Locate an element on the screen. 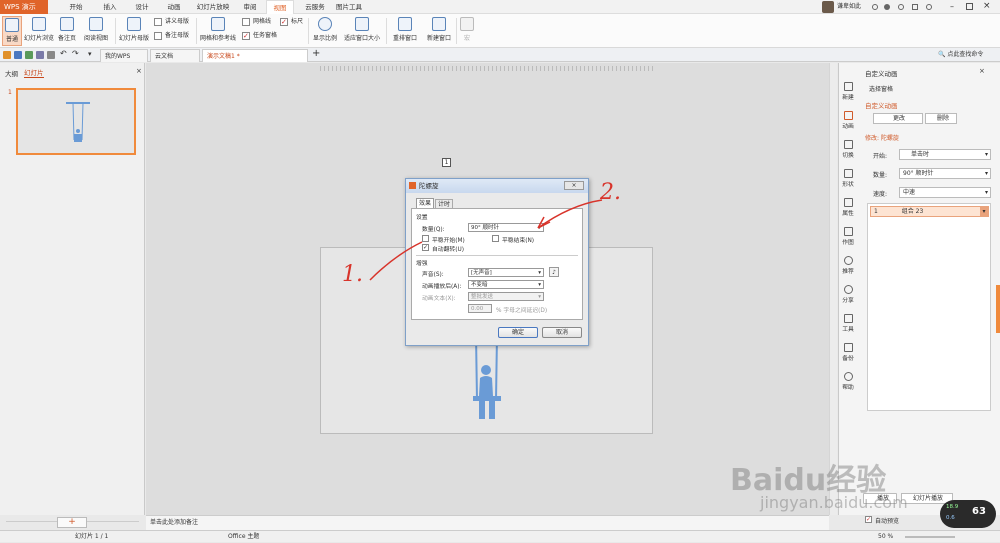  new-icon is located at coordinates (848, 86).